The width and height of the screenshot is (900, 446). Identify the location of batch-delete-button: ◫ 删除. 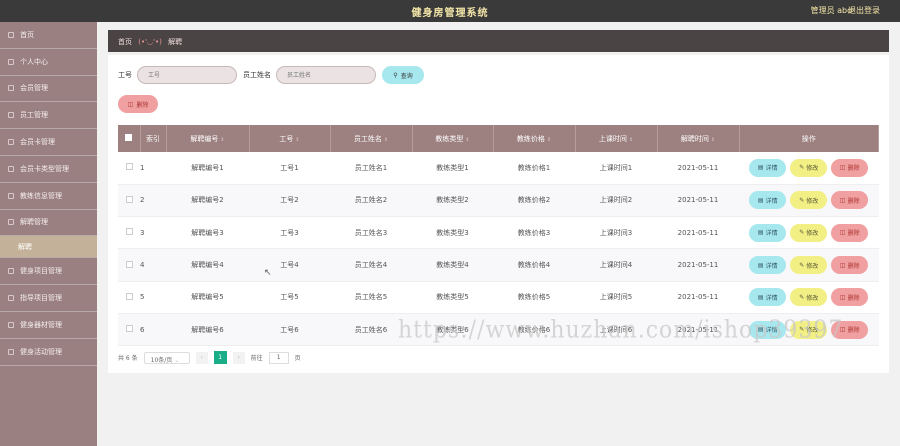
(138, 104).